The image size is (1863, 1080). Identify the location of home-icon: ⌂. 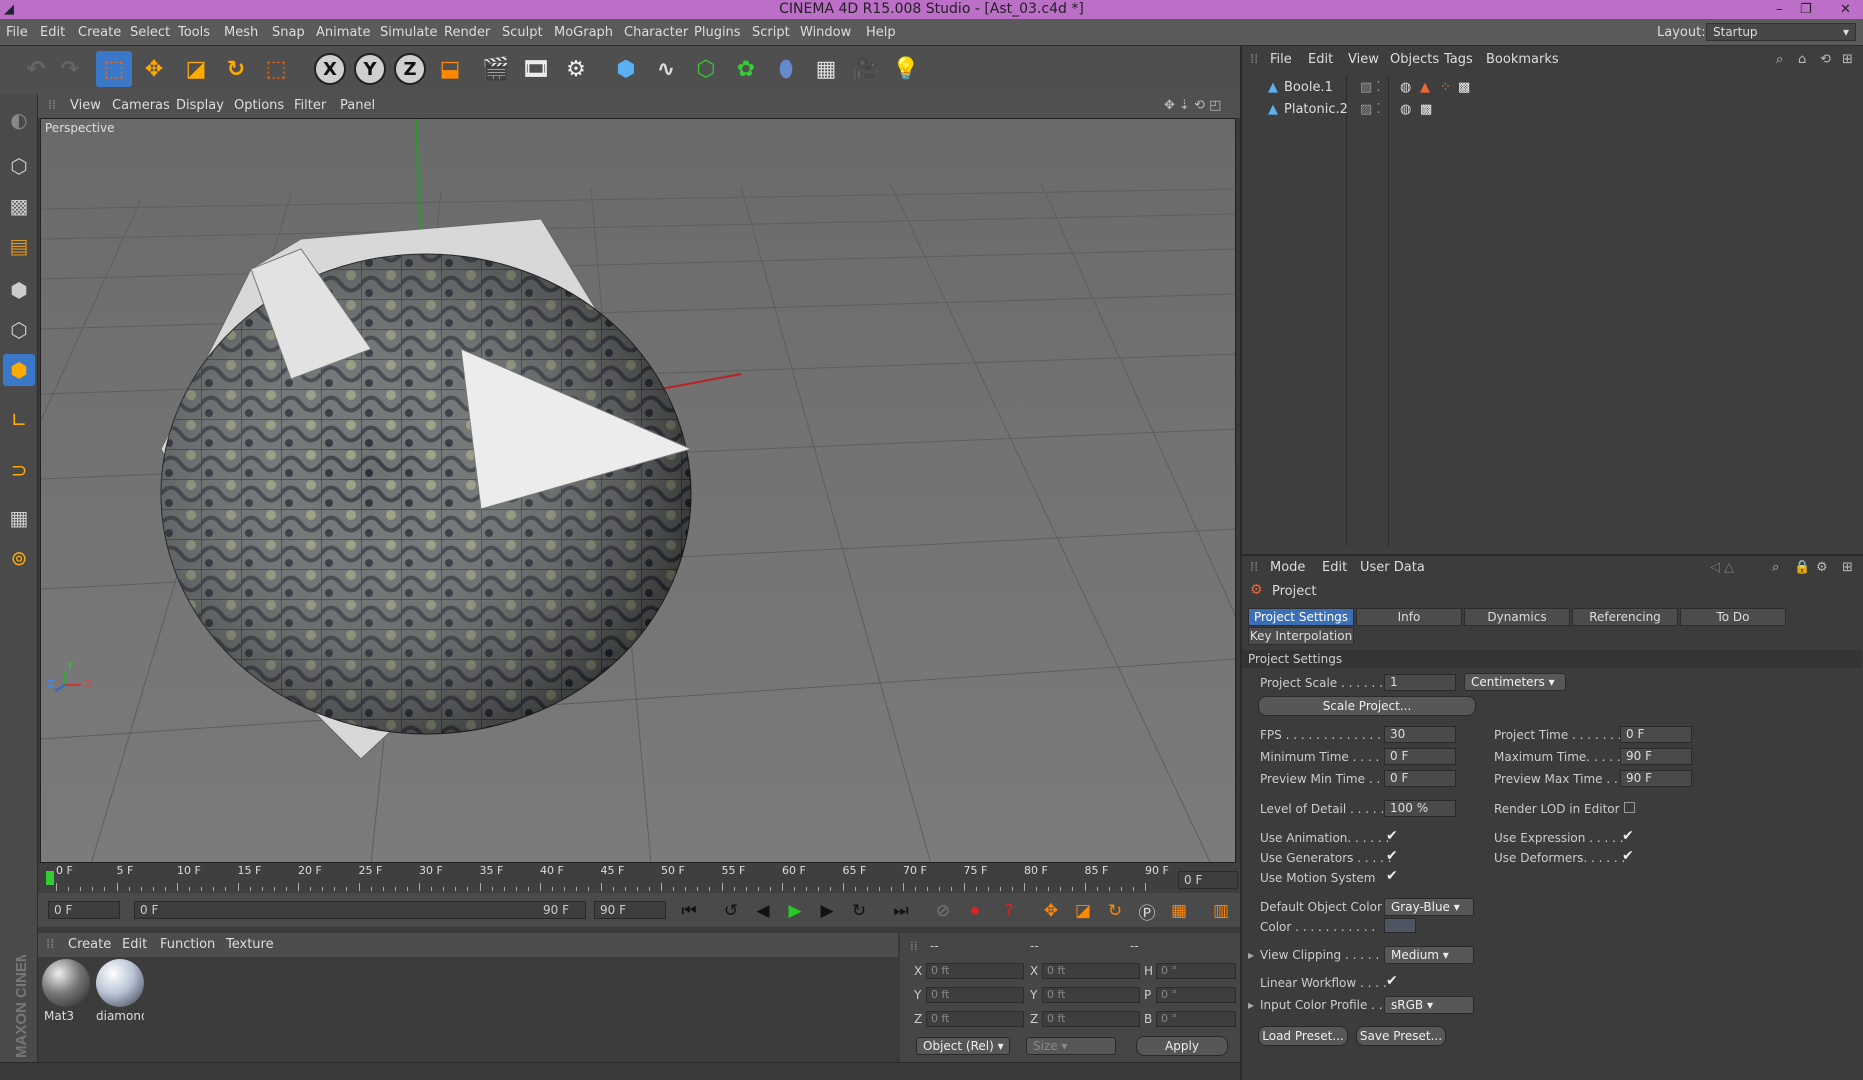
(1802, 59).